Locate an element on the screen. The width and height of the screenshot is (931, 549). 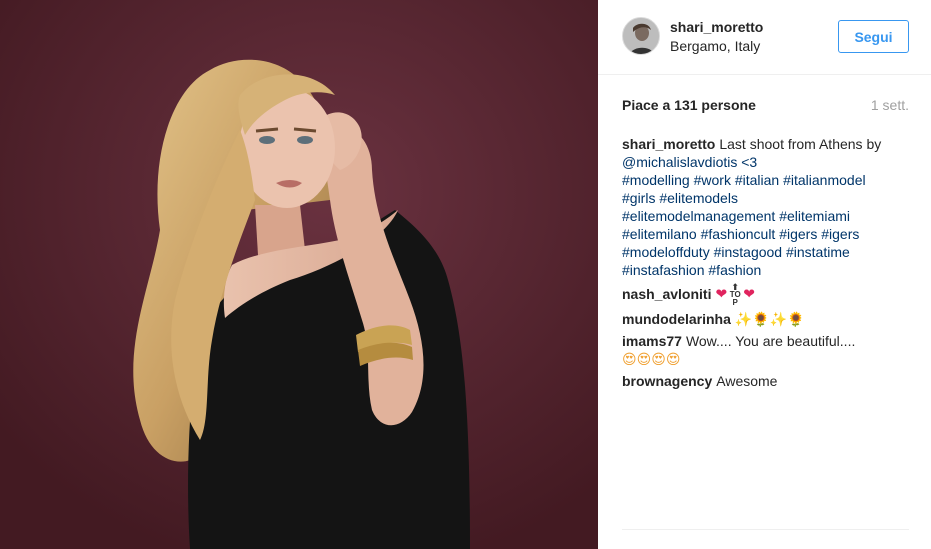
caption-hashtags-line: #modelling #work #italian #italianmodel is located at coordinates (767, 180).